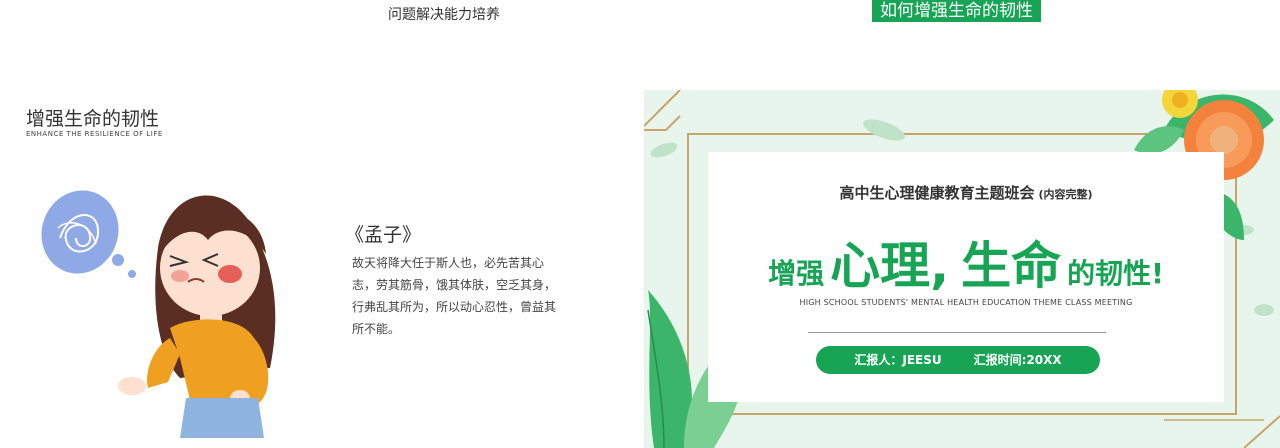  Describe the element at coordinates (88, 234) in the screenshot. I see `thought-bubble-icon` at that location.